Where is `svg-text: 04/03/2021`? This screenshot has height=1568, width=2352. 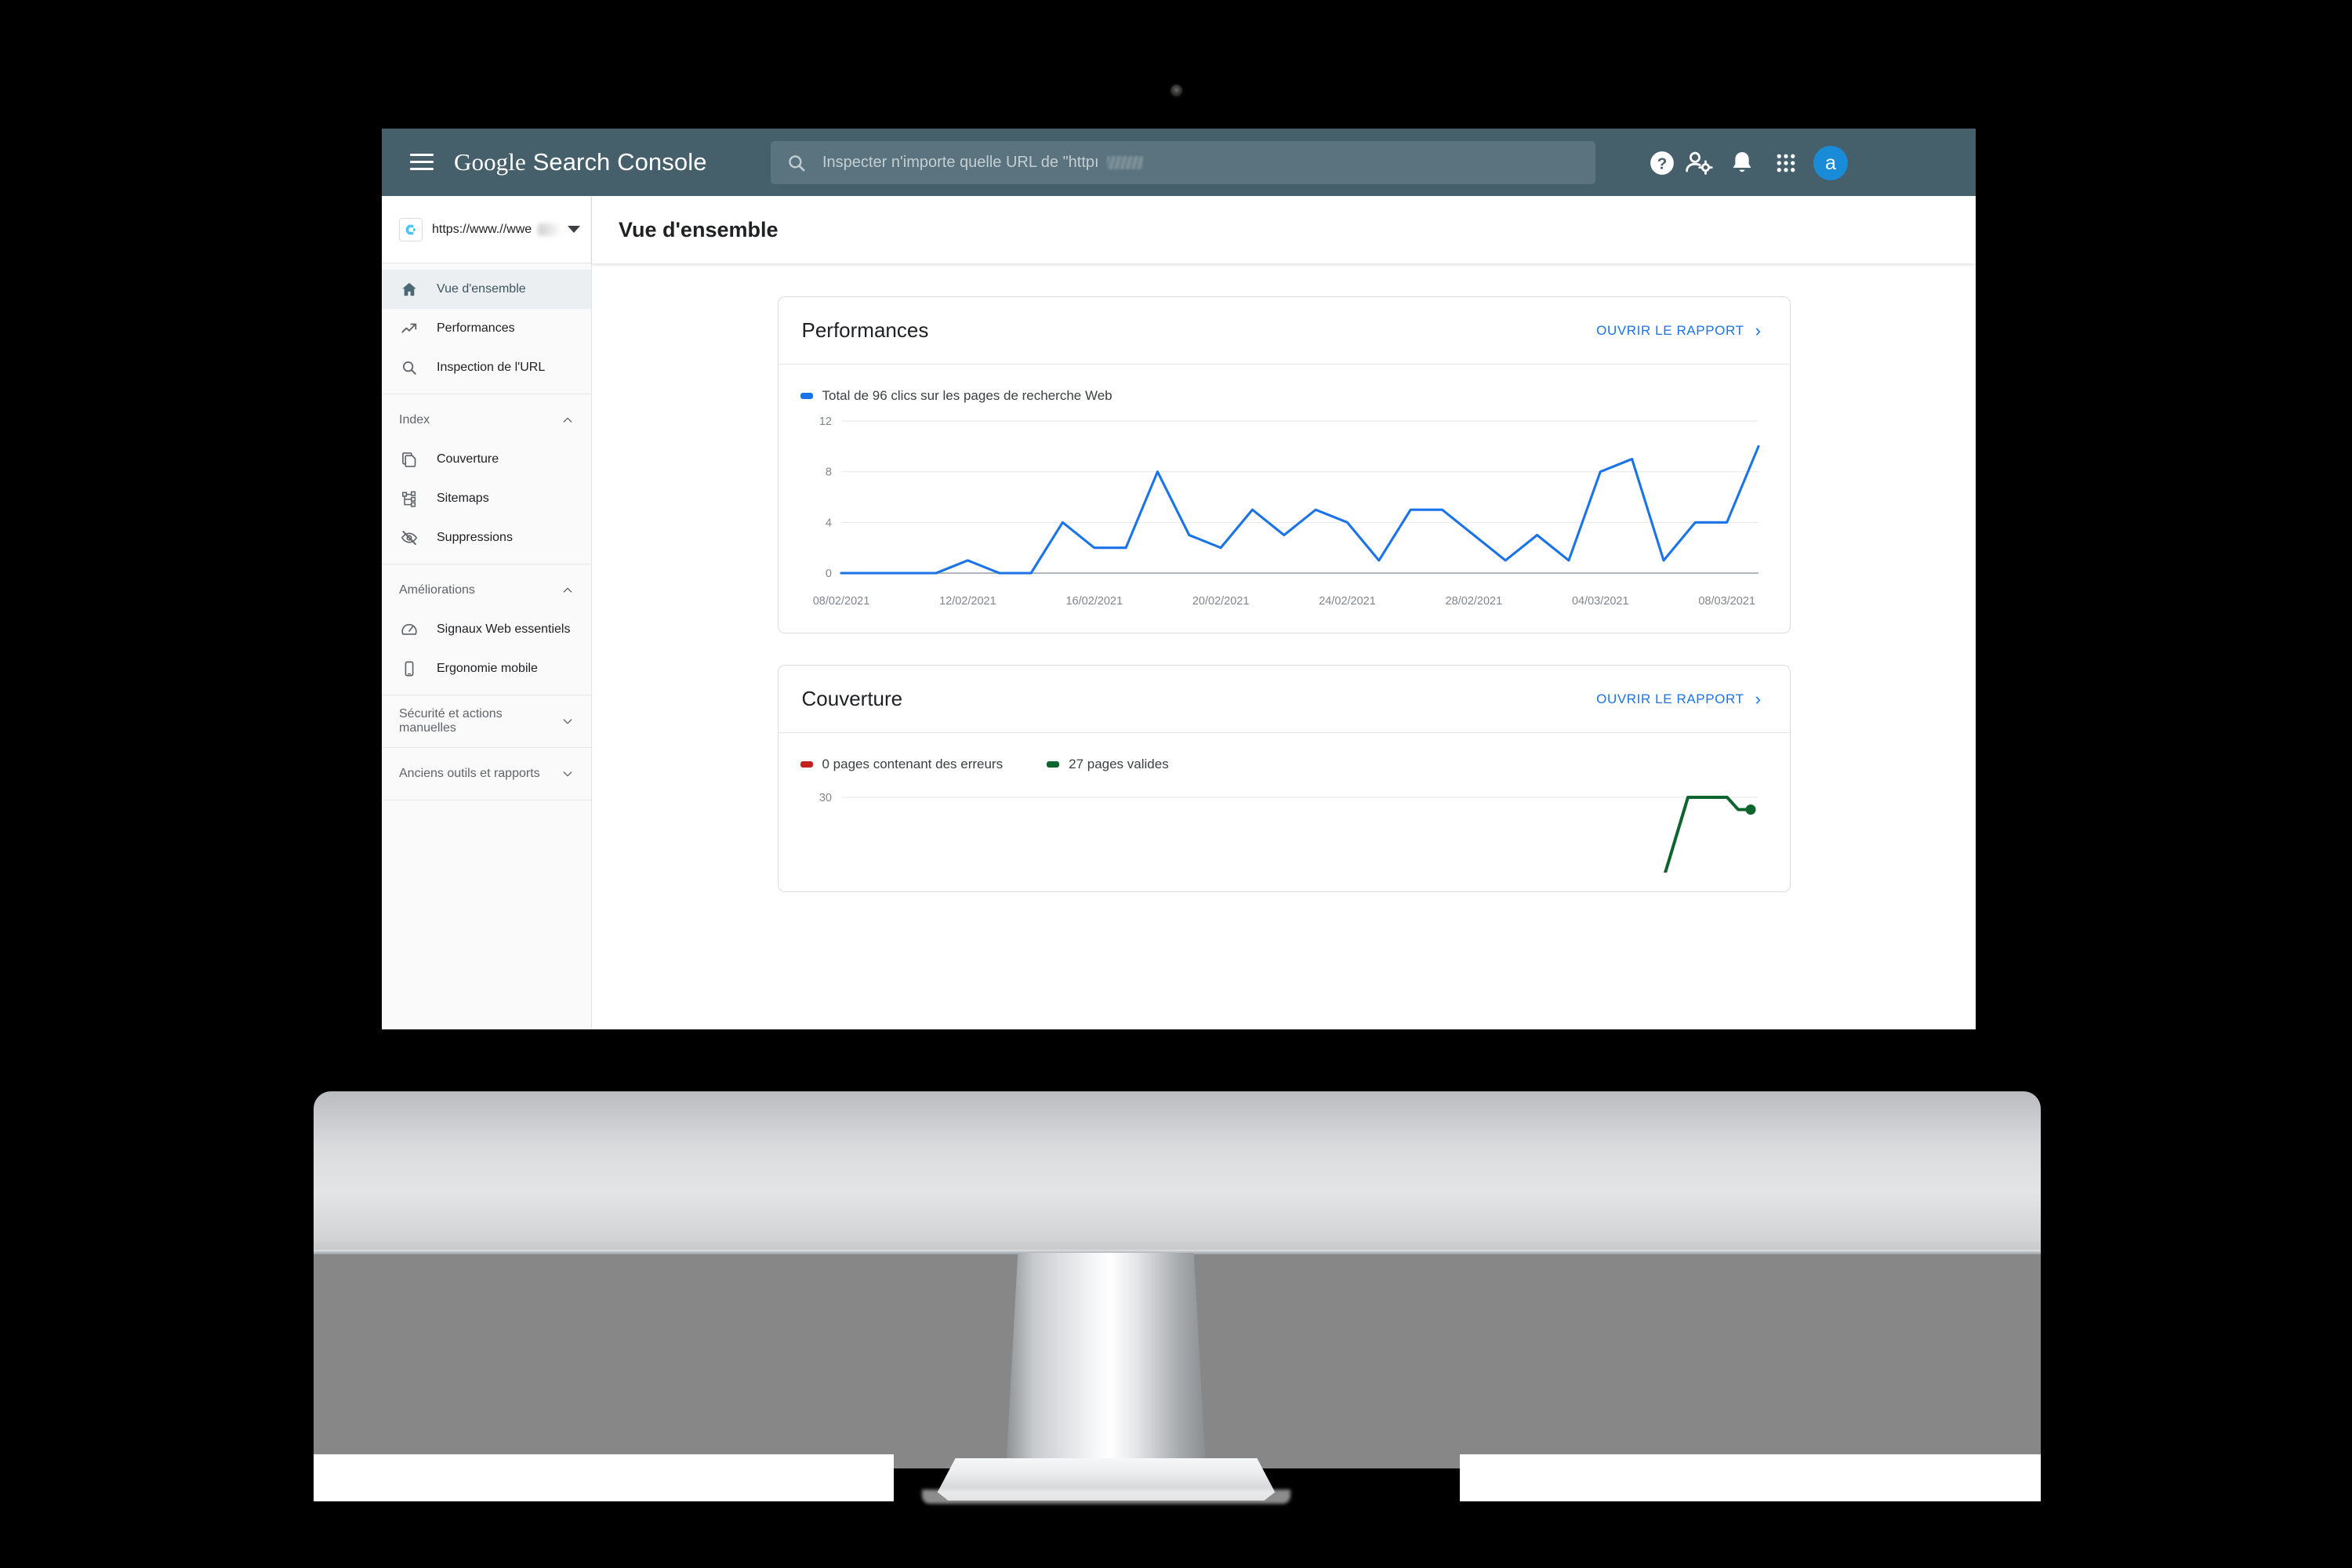 svg-text: 04/03/2021 is located at coordinates (1599, 601).